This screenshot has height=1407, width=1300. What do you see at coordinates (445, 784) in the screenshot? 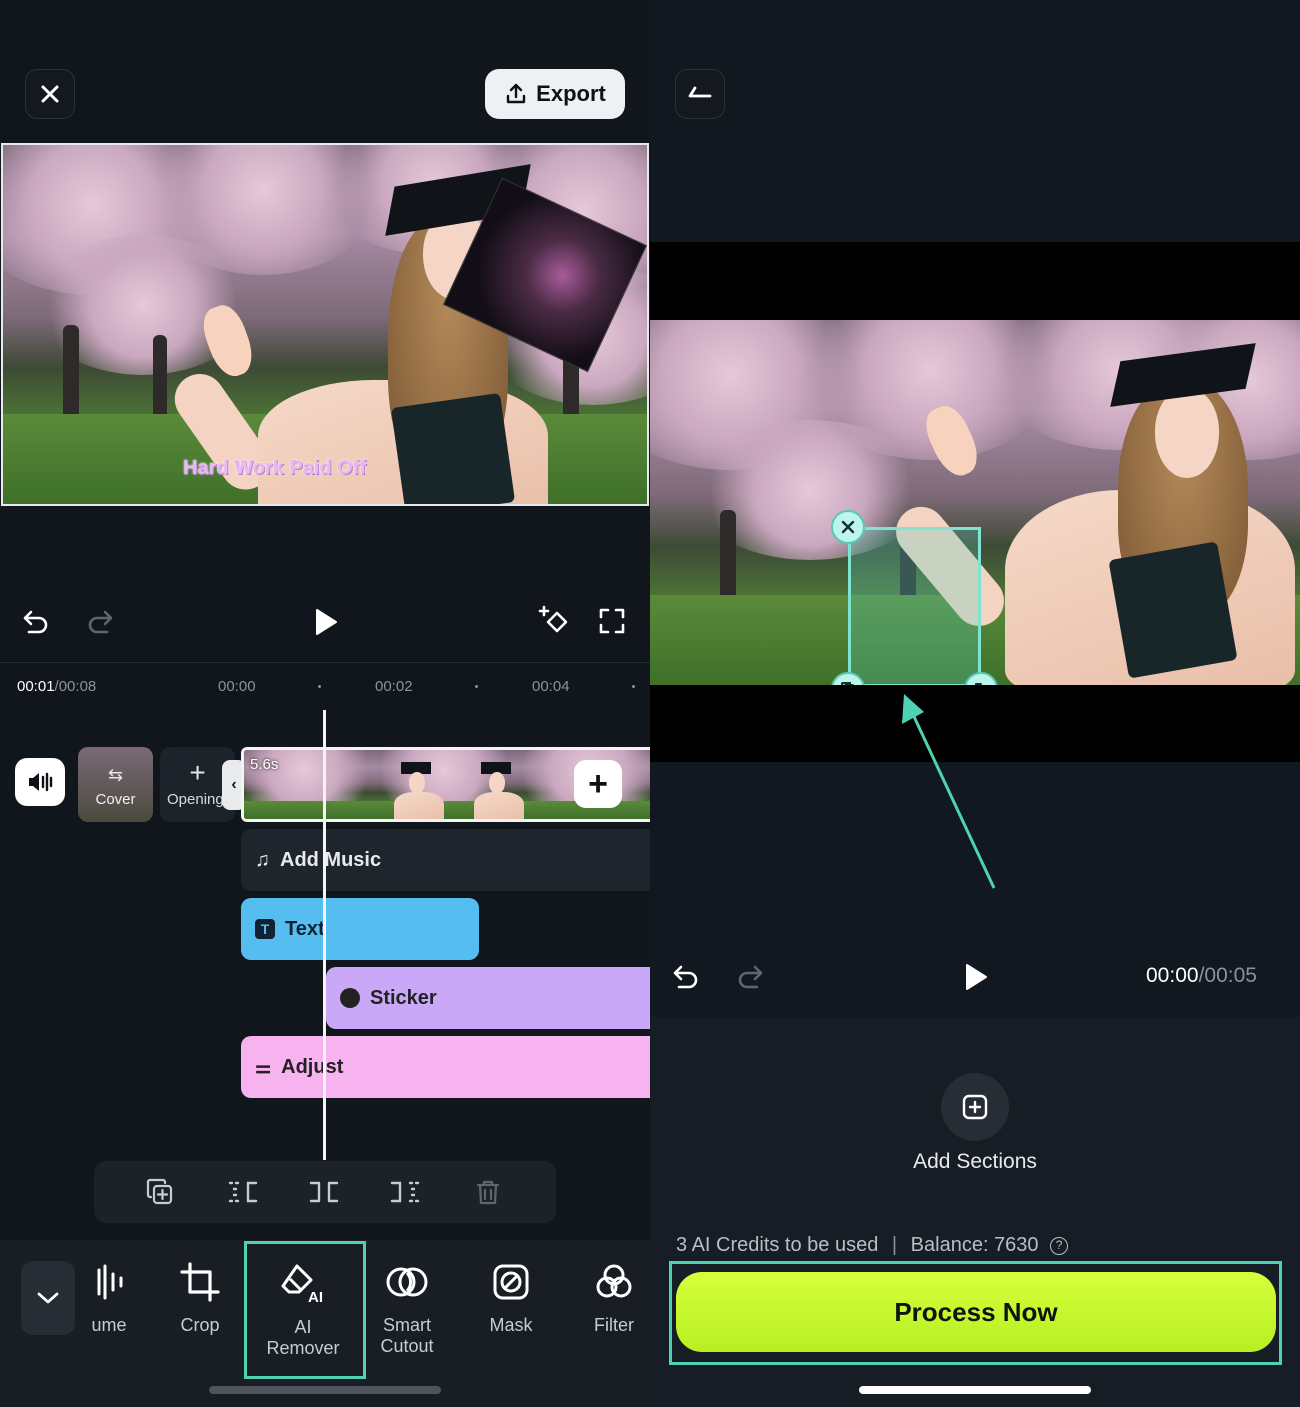
I see `video-clip: 5.6s +` at bounding box center [445, 784].